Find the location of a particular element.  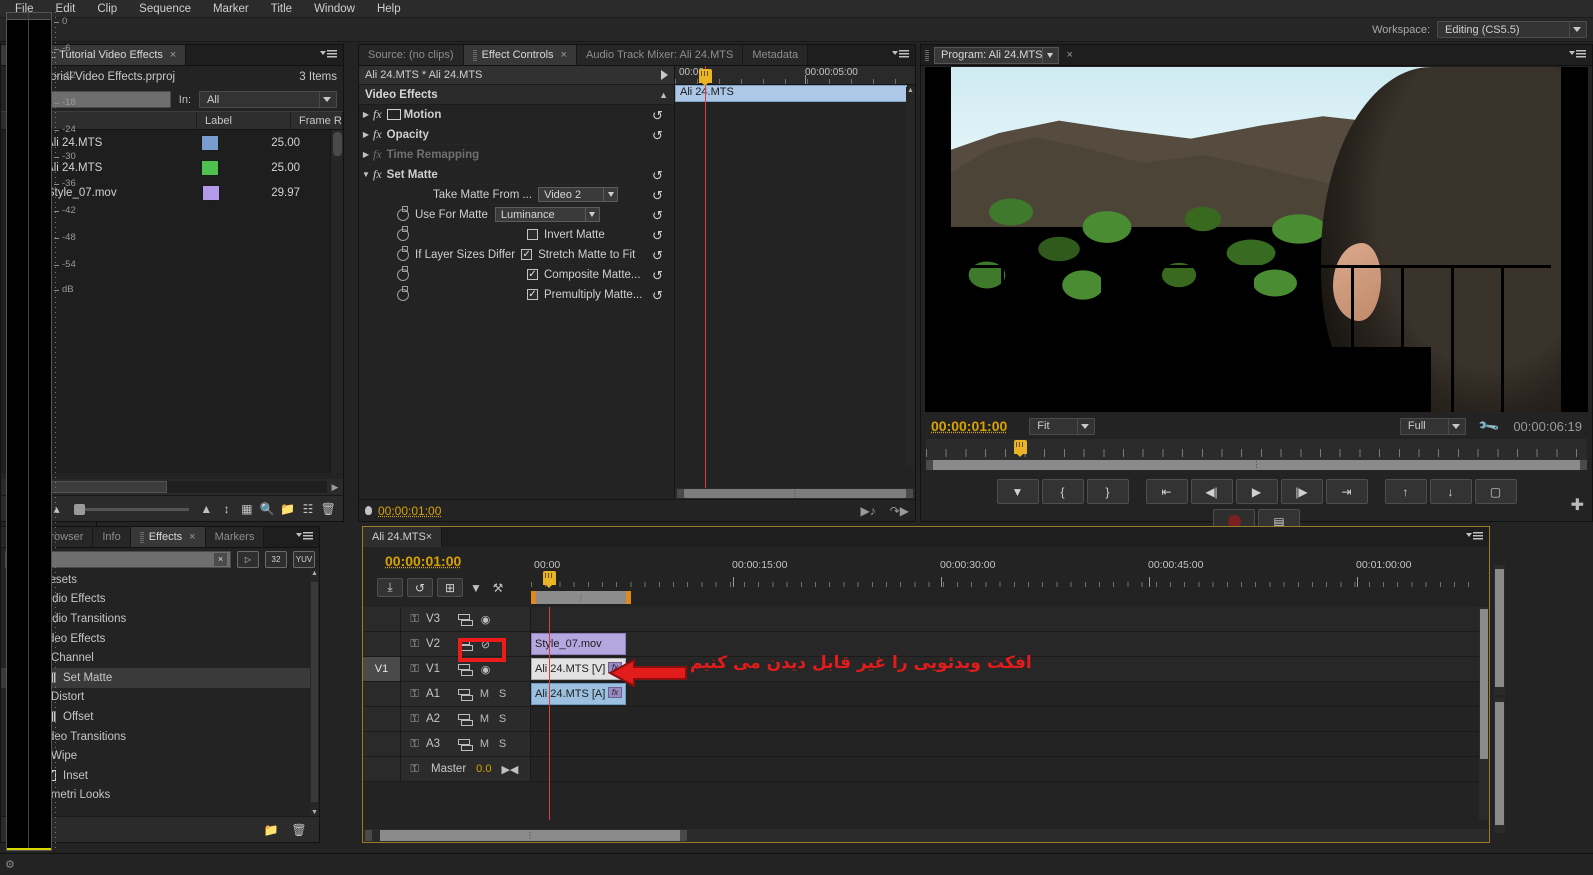

menu-sequence: Sequence is located at coordinates (165, 9).